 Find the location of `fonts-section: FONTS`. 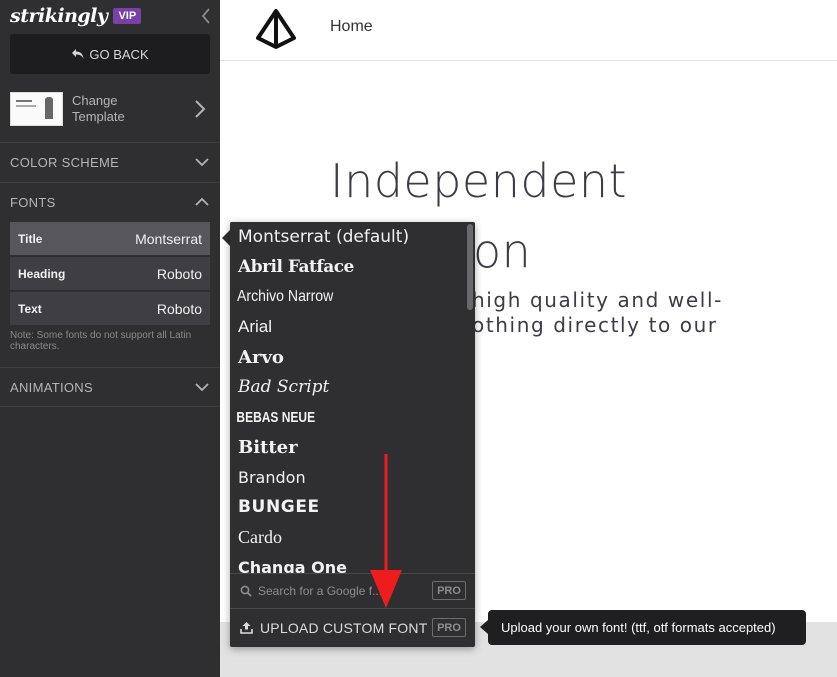

fonts-section: FONTS is located at coordinates (110, 202).